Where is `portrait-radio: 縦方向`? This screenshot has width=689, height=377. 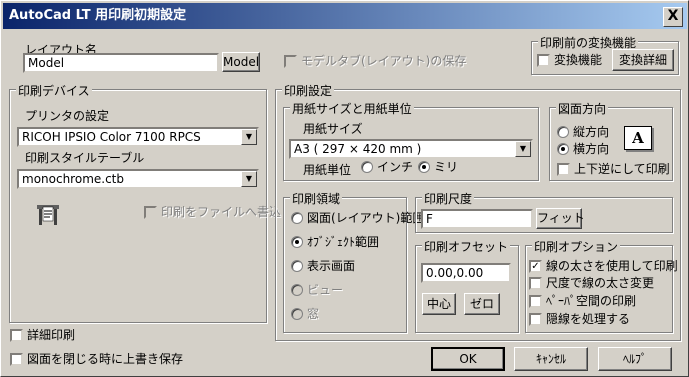
portrait-radio: 縦方向 is located at coordinates (583, 132).